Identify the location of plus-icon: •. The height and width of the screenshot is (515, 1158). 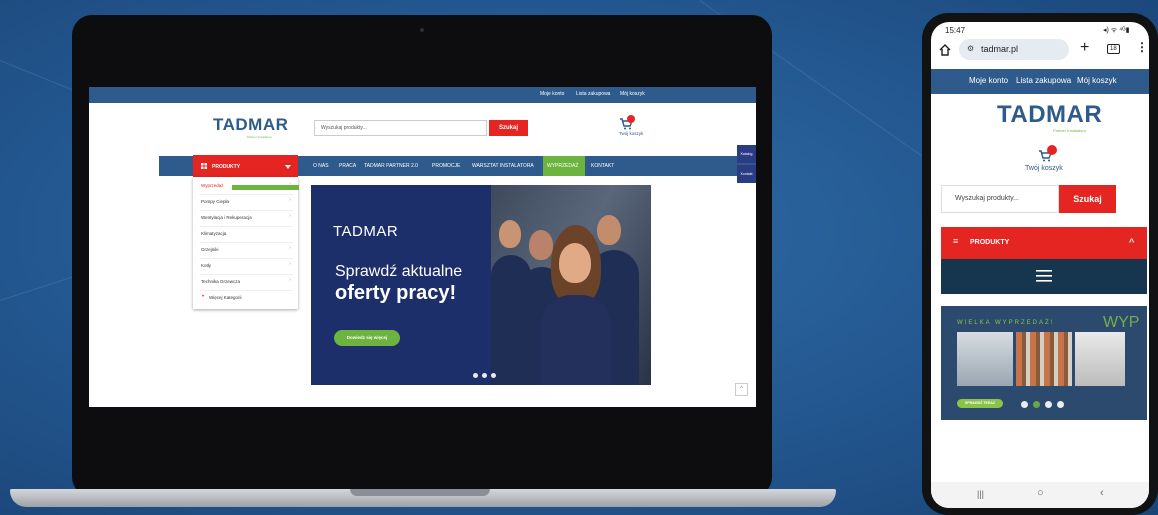
(203, 297).